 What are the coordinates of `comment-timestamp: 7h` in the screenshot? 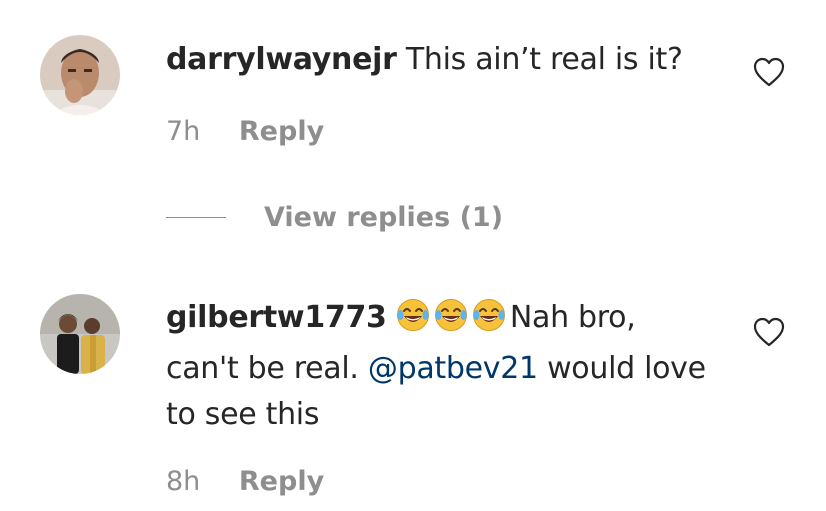 It's located at (183, 131).